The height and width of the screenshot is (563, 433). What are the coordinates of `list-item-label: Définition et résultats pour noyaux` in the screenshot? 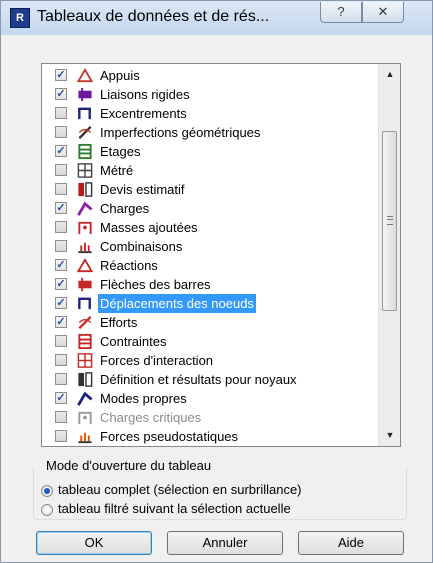 It's located at (198, 379).